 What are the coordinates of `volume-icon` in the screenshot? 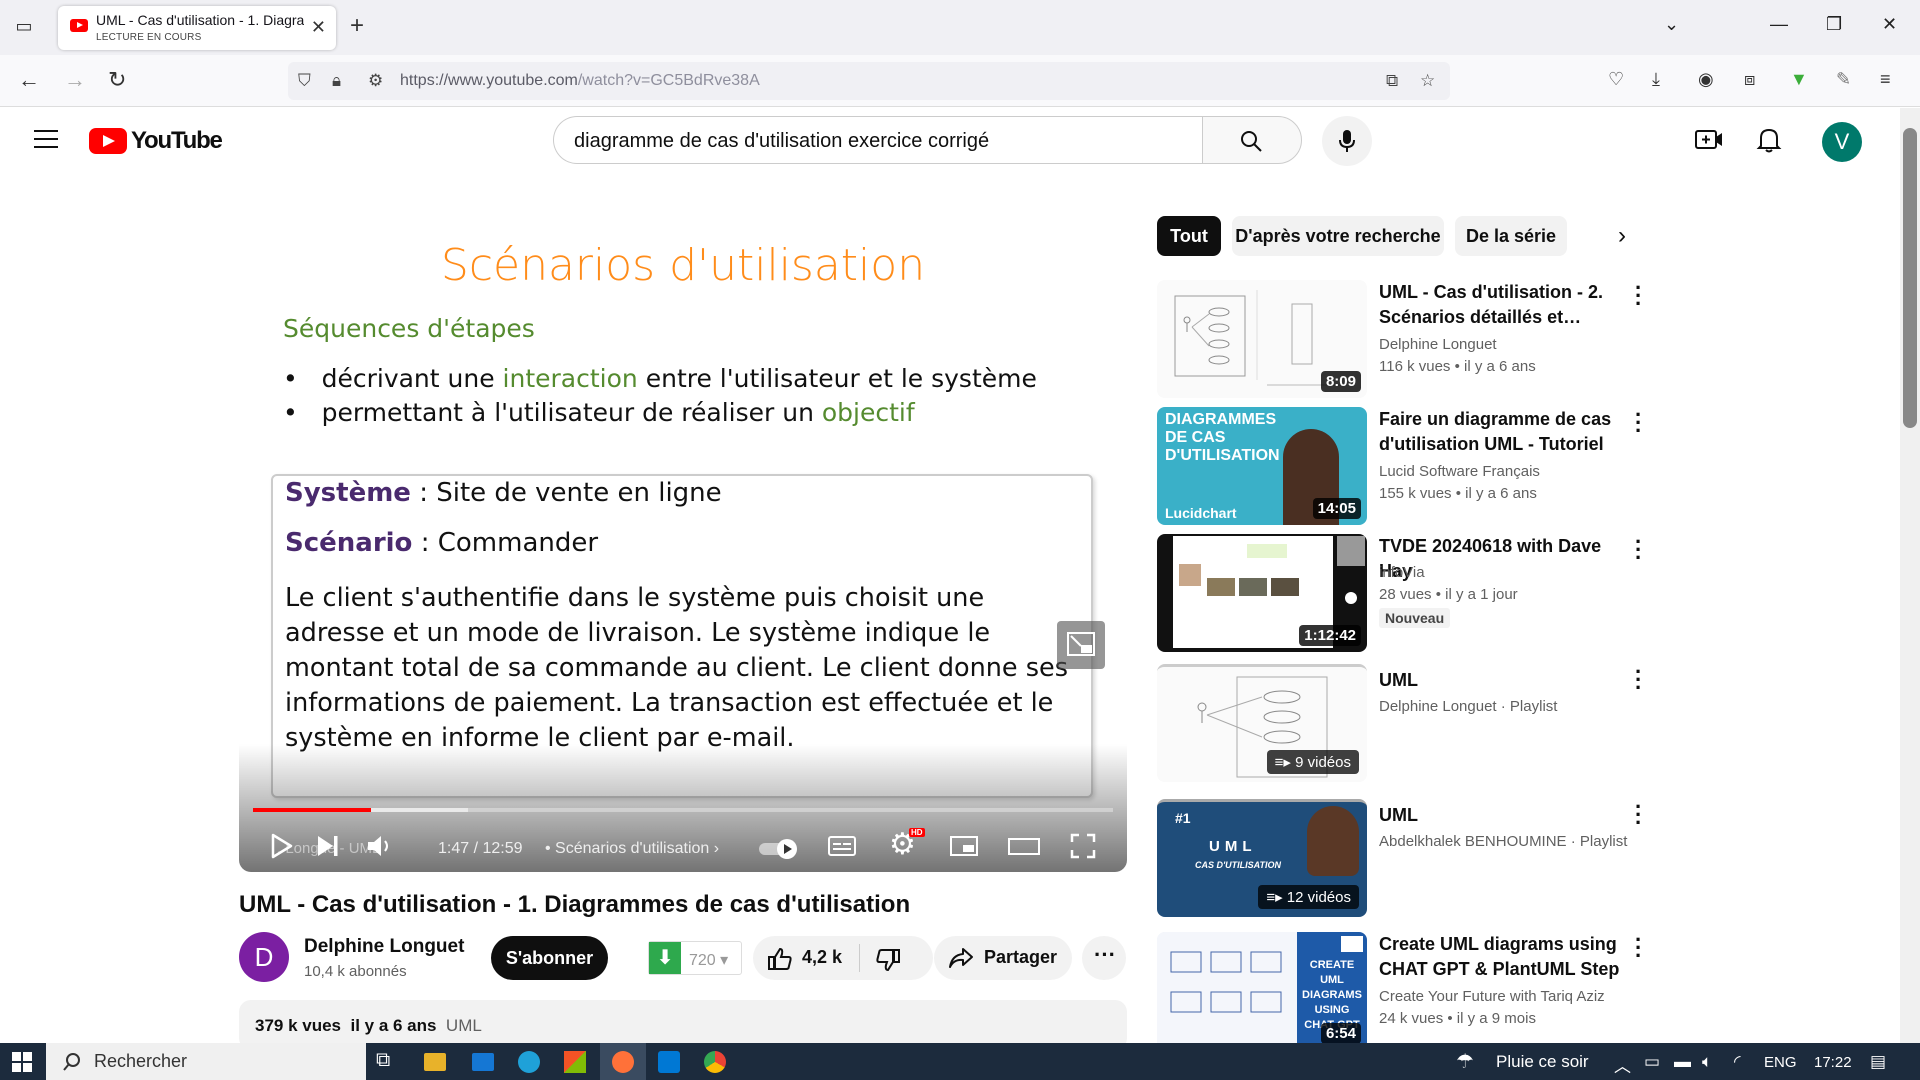 It's located at (380, 846).